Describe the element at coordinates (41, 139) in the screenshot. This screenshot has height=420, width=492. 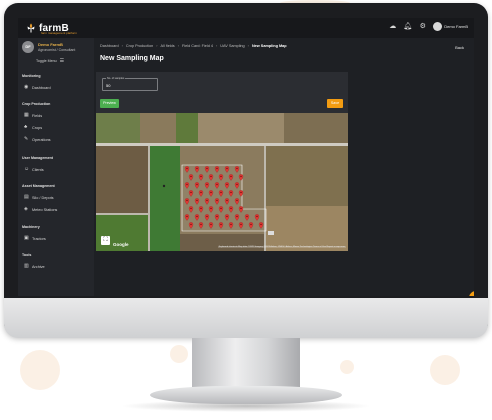
I see `sidebar-item-label: Operations` at that location.